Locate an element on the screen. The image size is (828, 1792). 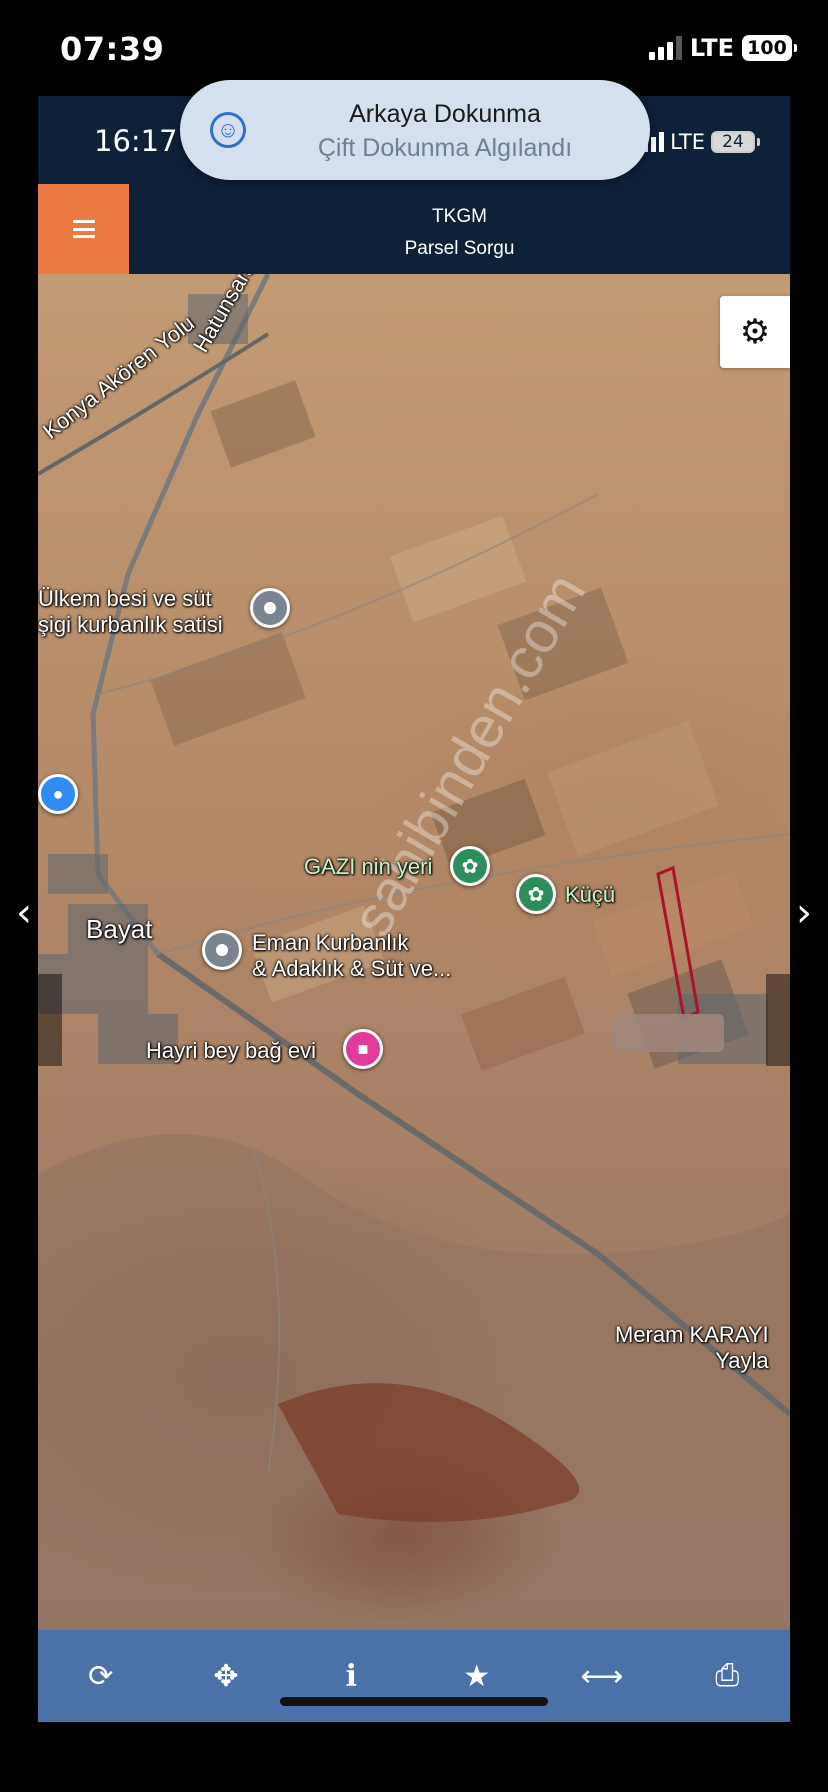
place-label-ulkem: Ülkem besi ve süt şigi kurbanlık satisi is located at coordinates (130, 612).